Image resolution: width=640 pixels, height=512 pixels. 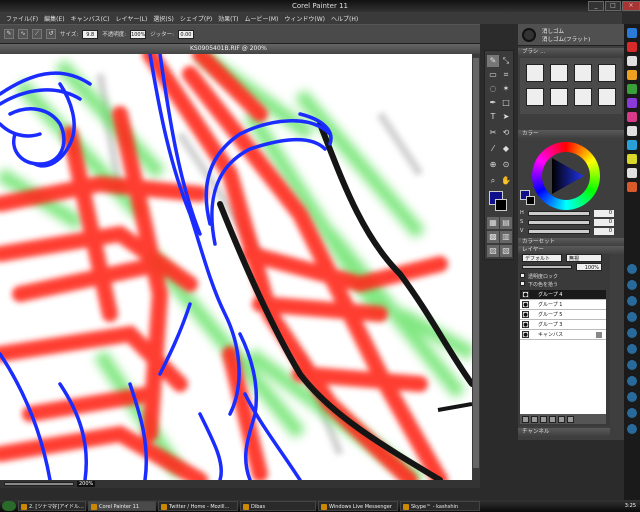 What do you see at coordinates (506, 237) in the screenshot?
I see `weave-selector-icon: ▥` at bounding box center [506, 237].